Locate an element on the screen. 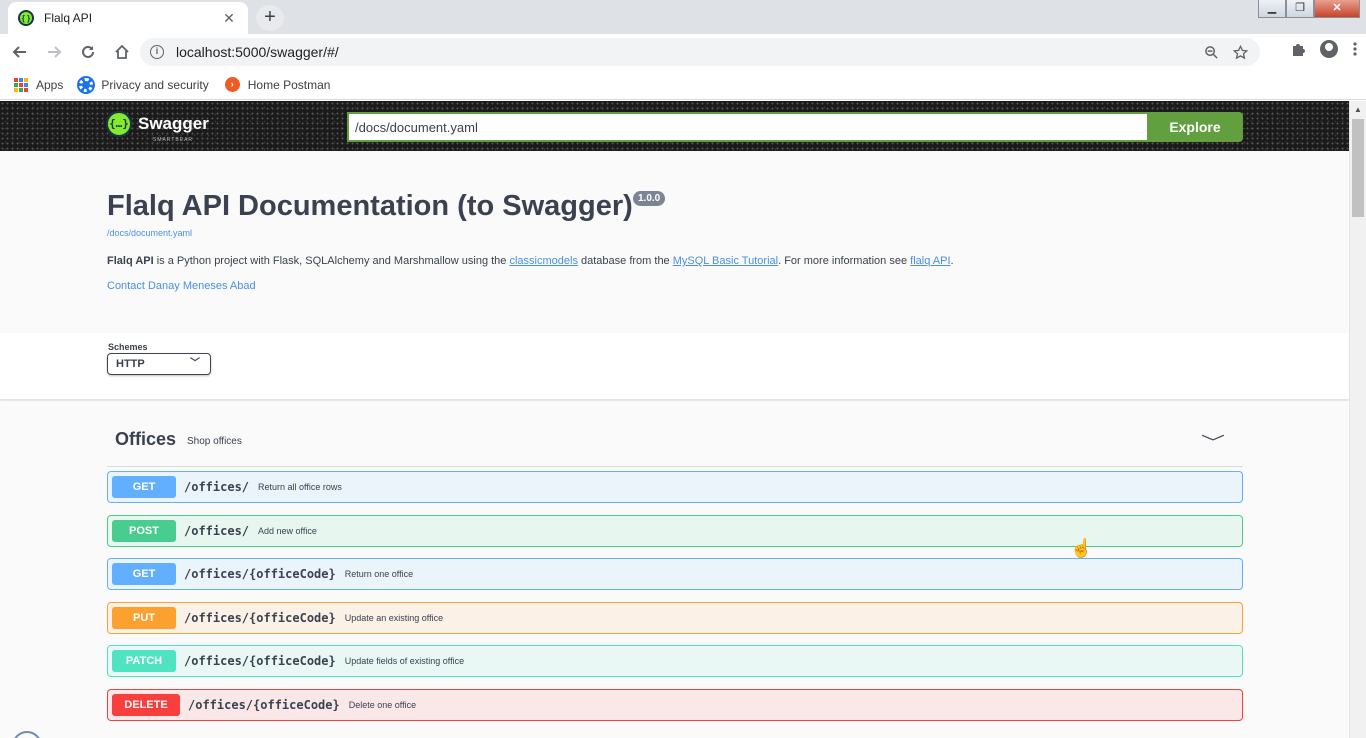 The height and width of the screenshot is (738, 1366). tag-description: Shop offices is located at coordinates (214, 441).